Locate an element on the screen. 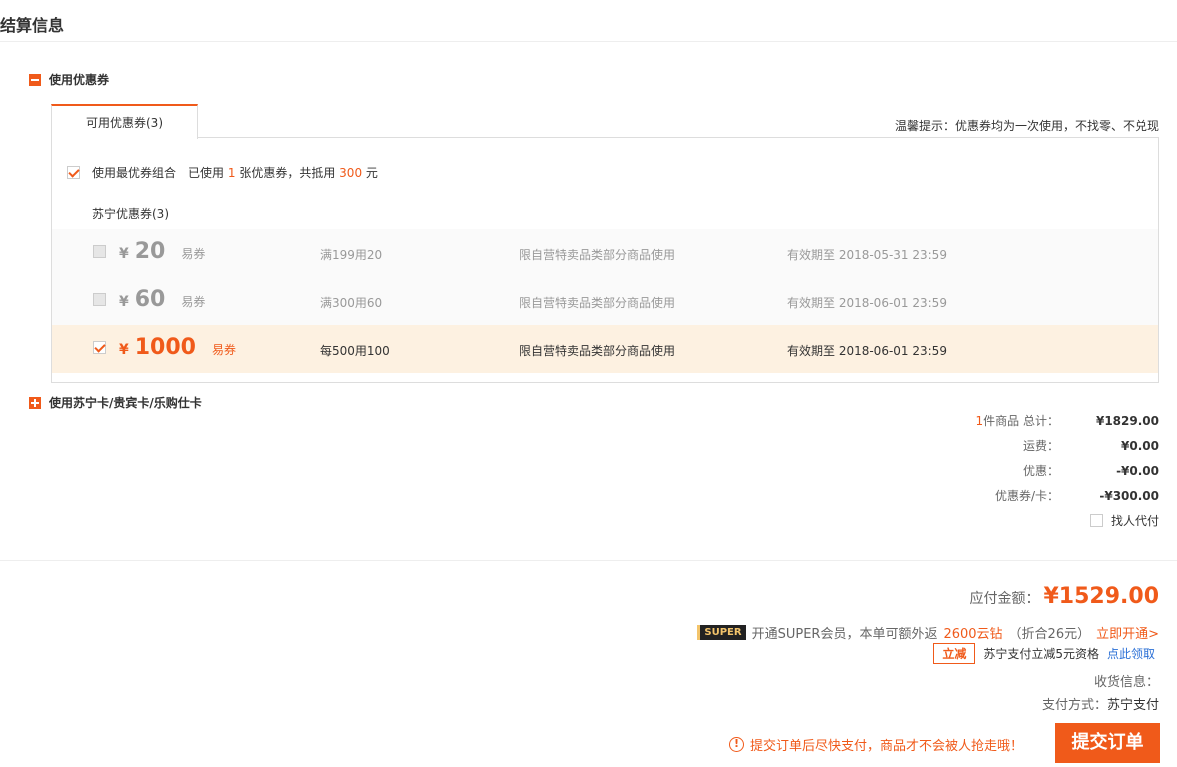 This screenshot has width=1177, height=767. super-equiv: （折合26元） is located at coordinates (1049, 634).